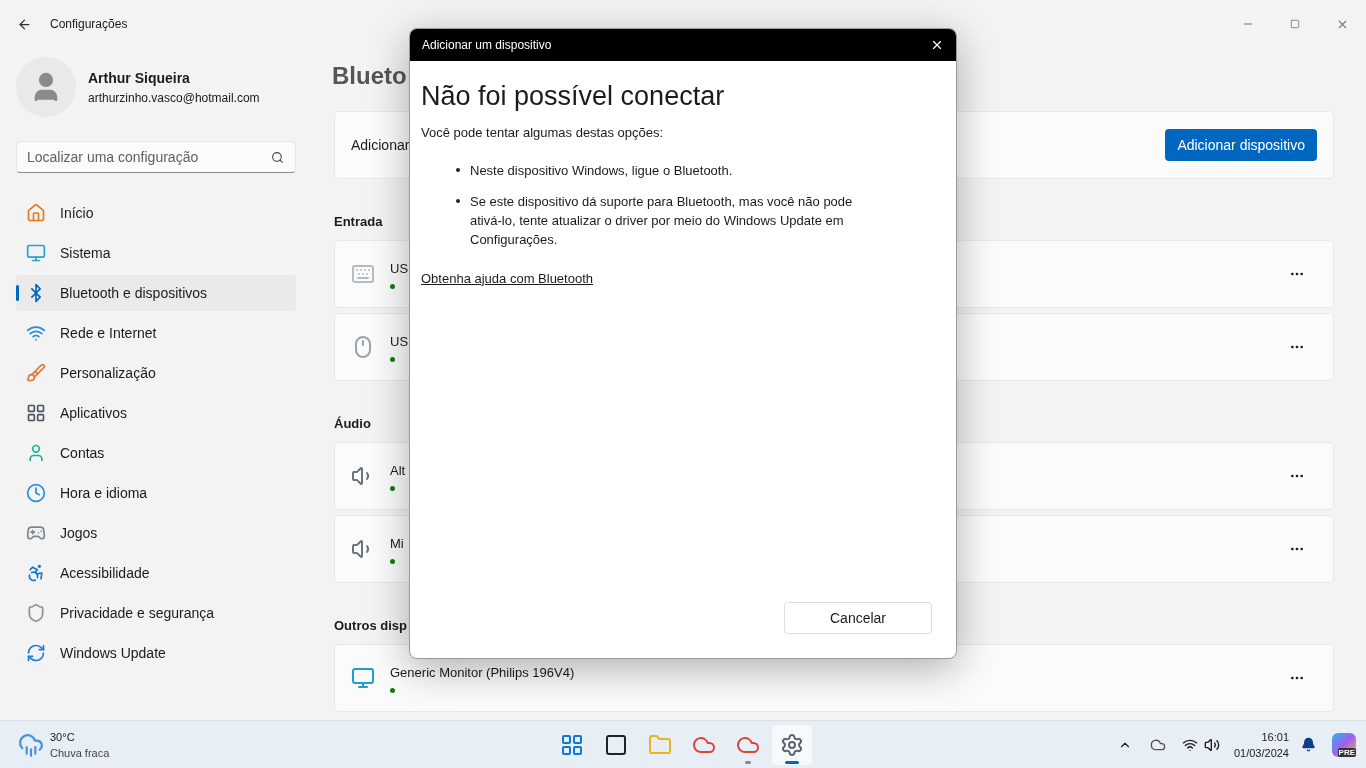 This screenshot has height=768, width=1366. Describe the element at coordinates (482, 673) in the screenshot. I see `device-name: Generic Monitor (Philips 196V4)` at that location.